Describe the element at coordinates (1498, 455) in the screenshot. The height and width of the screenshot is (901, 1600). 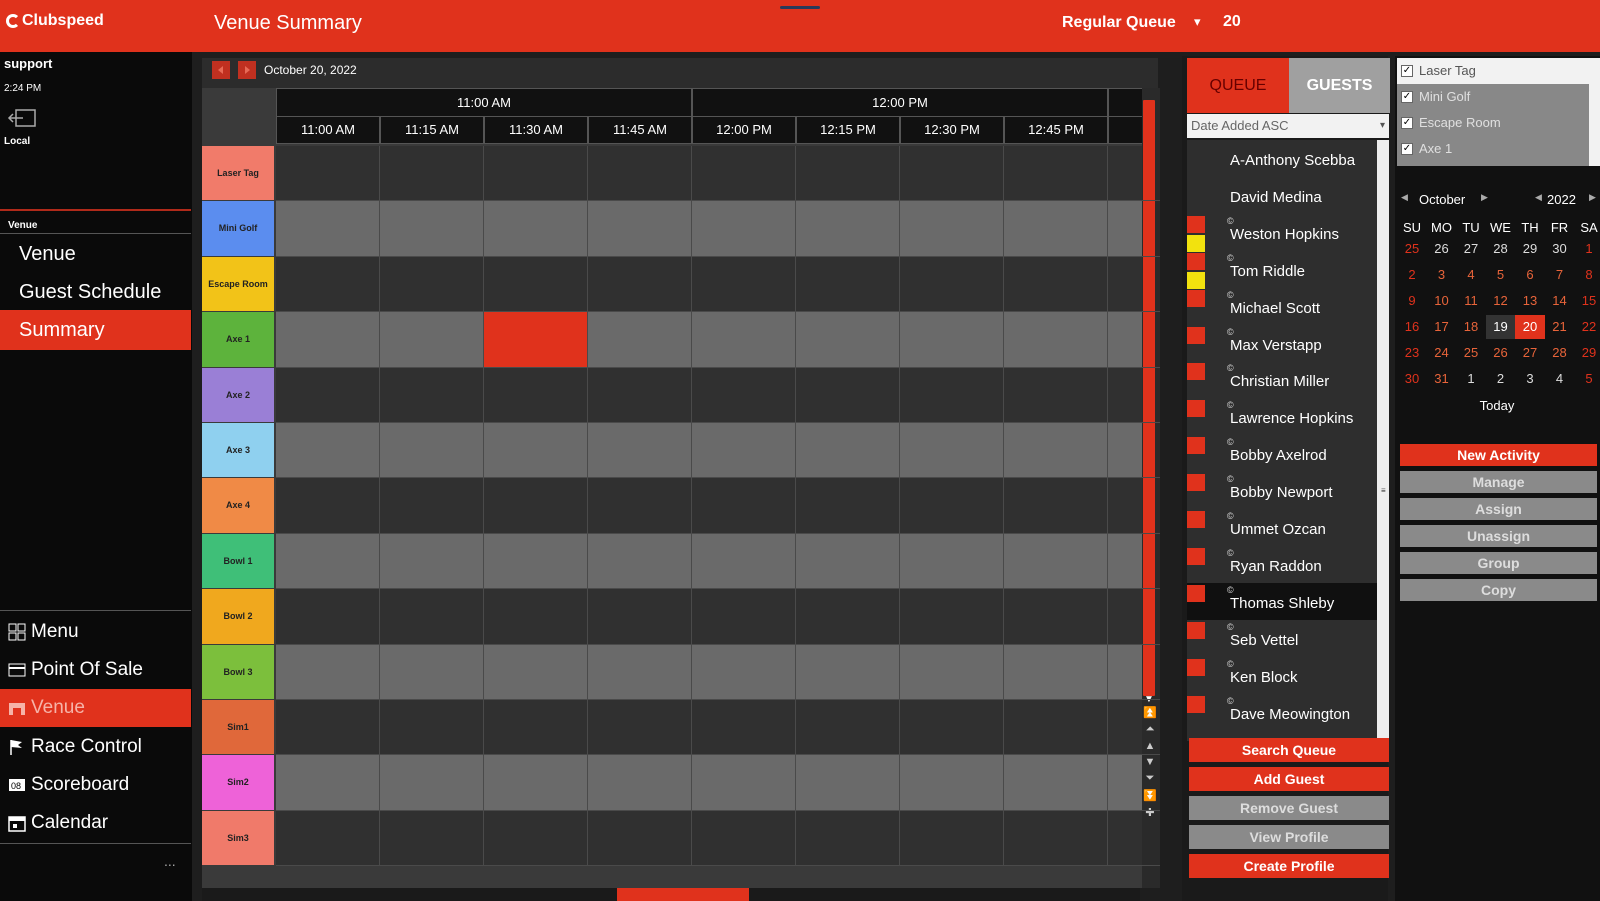
I see `new-activity-button: New Activity` at that location.